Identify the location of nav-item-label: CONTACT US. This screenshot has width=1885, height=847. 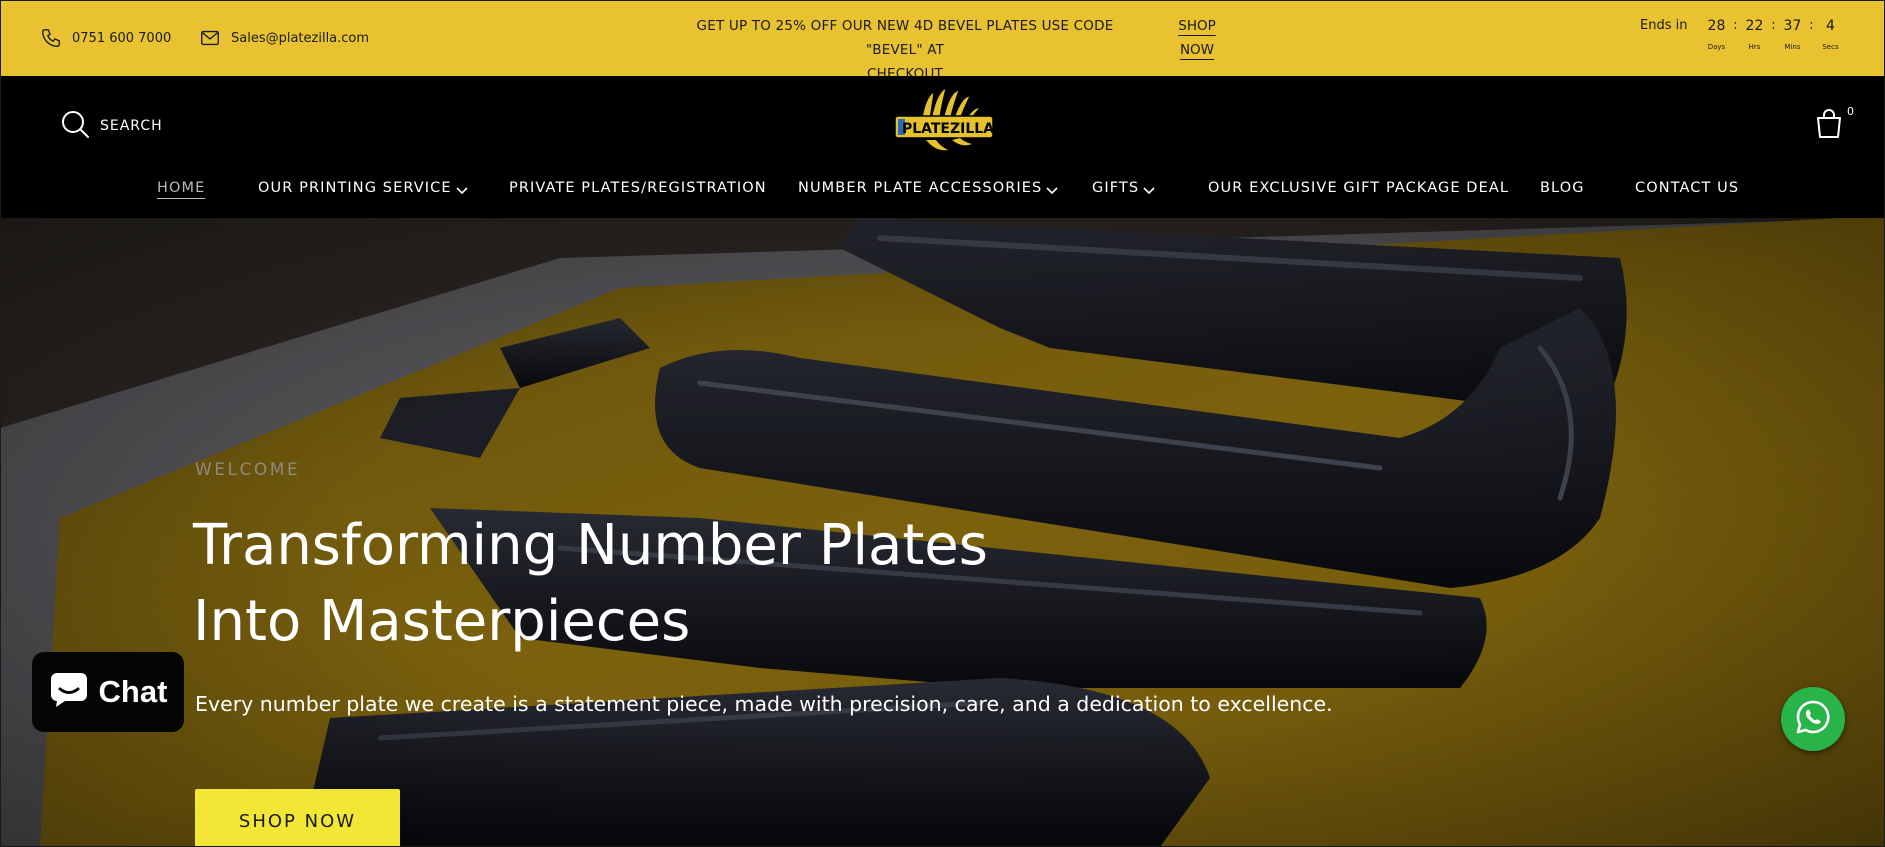
(1687, 188).